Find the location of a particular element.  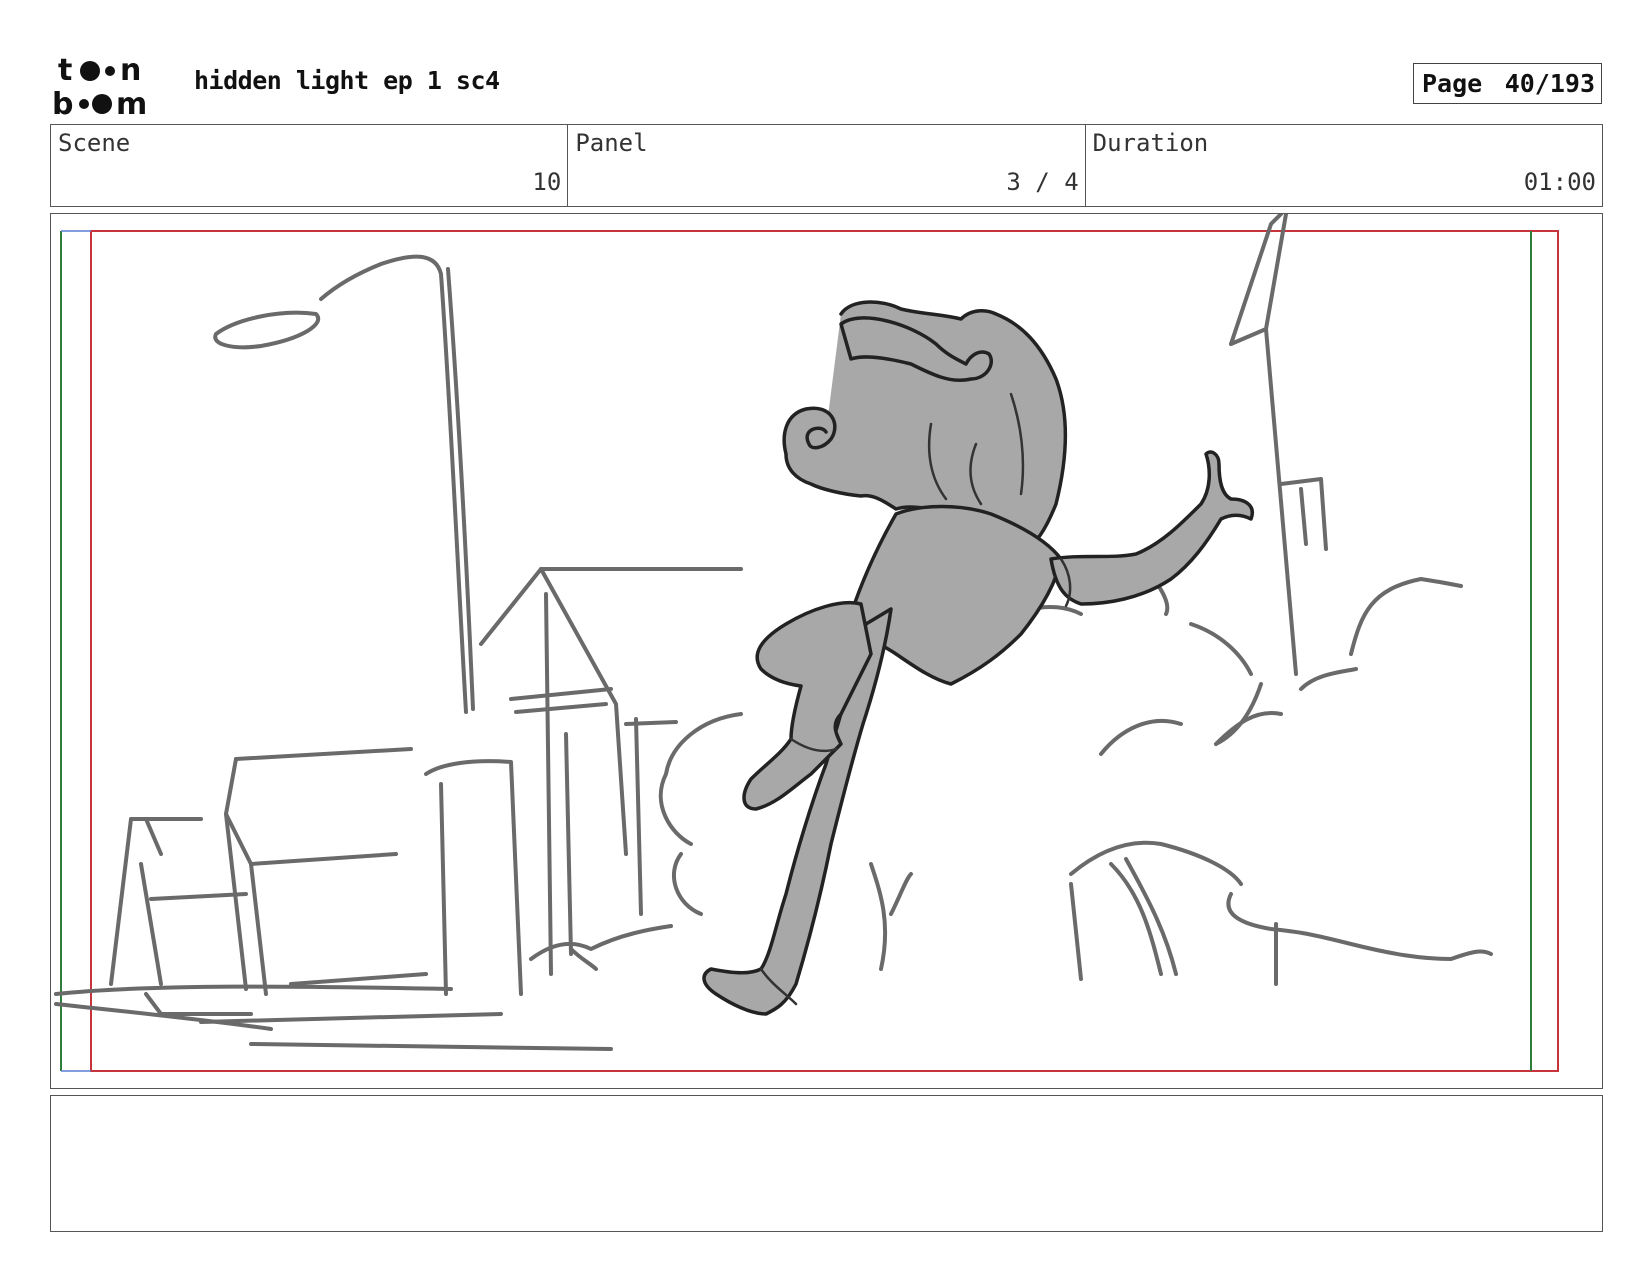

panel-notes-box is located at coordinates (826, 1163).